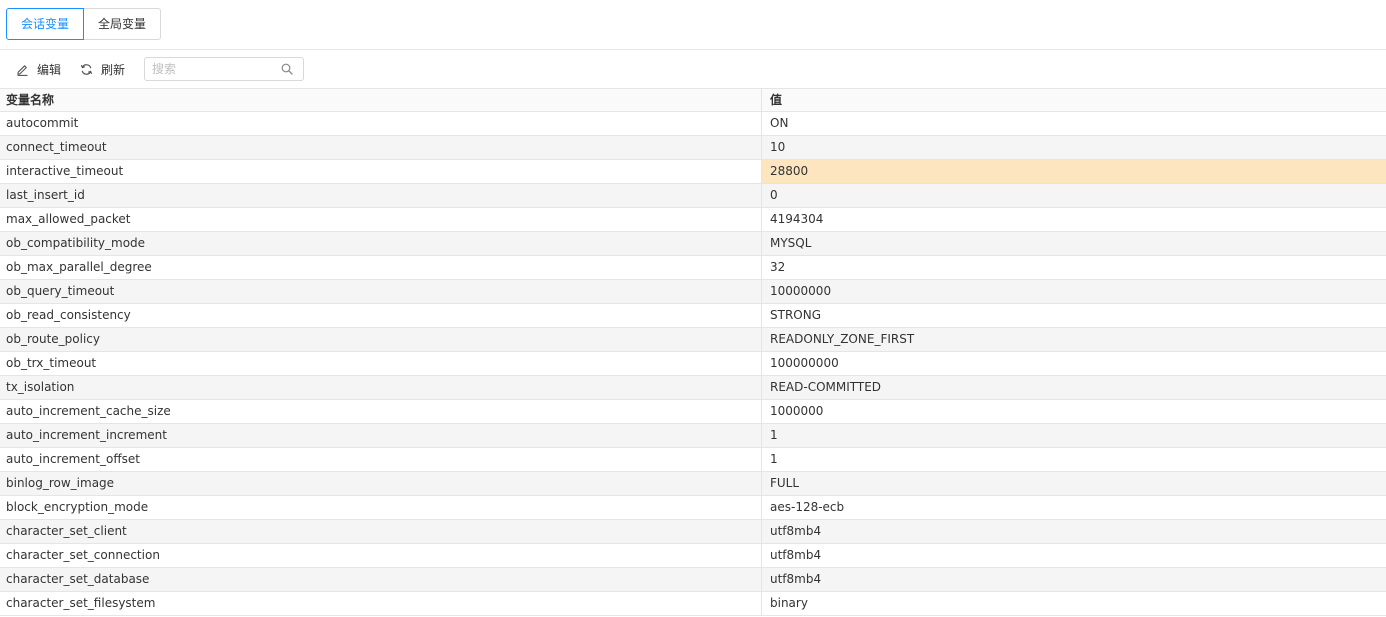 The image size is (1386, 617). Describe the element at coordinates (381, 339) in the screenshot. I see `variable-name-cell: ob_route_policy` at that location.